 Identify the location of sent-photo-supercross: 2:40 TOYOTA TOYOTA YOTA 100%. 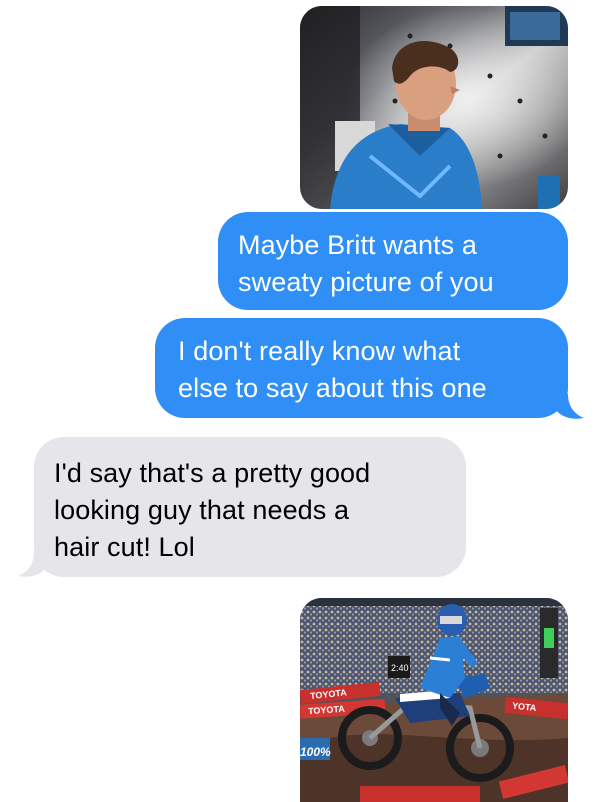
(434, 700).